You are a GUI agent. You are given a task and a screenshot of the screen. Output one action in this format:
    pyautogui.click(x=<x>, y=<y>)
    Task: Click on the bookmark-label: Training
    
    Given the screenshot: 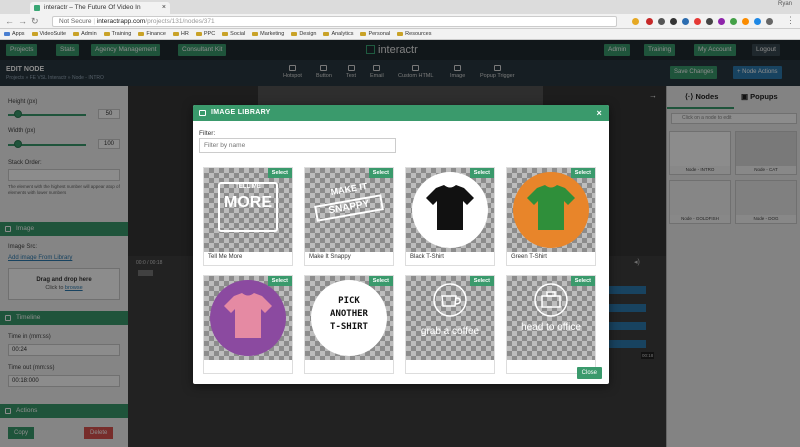 What is the action you would take?
    pyautogui.click(x=121, y=34)
    